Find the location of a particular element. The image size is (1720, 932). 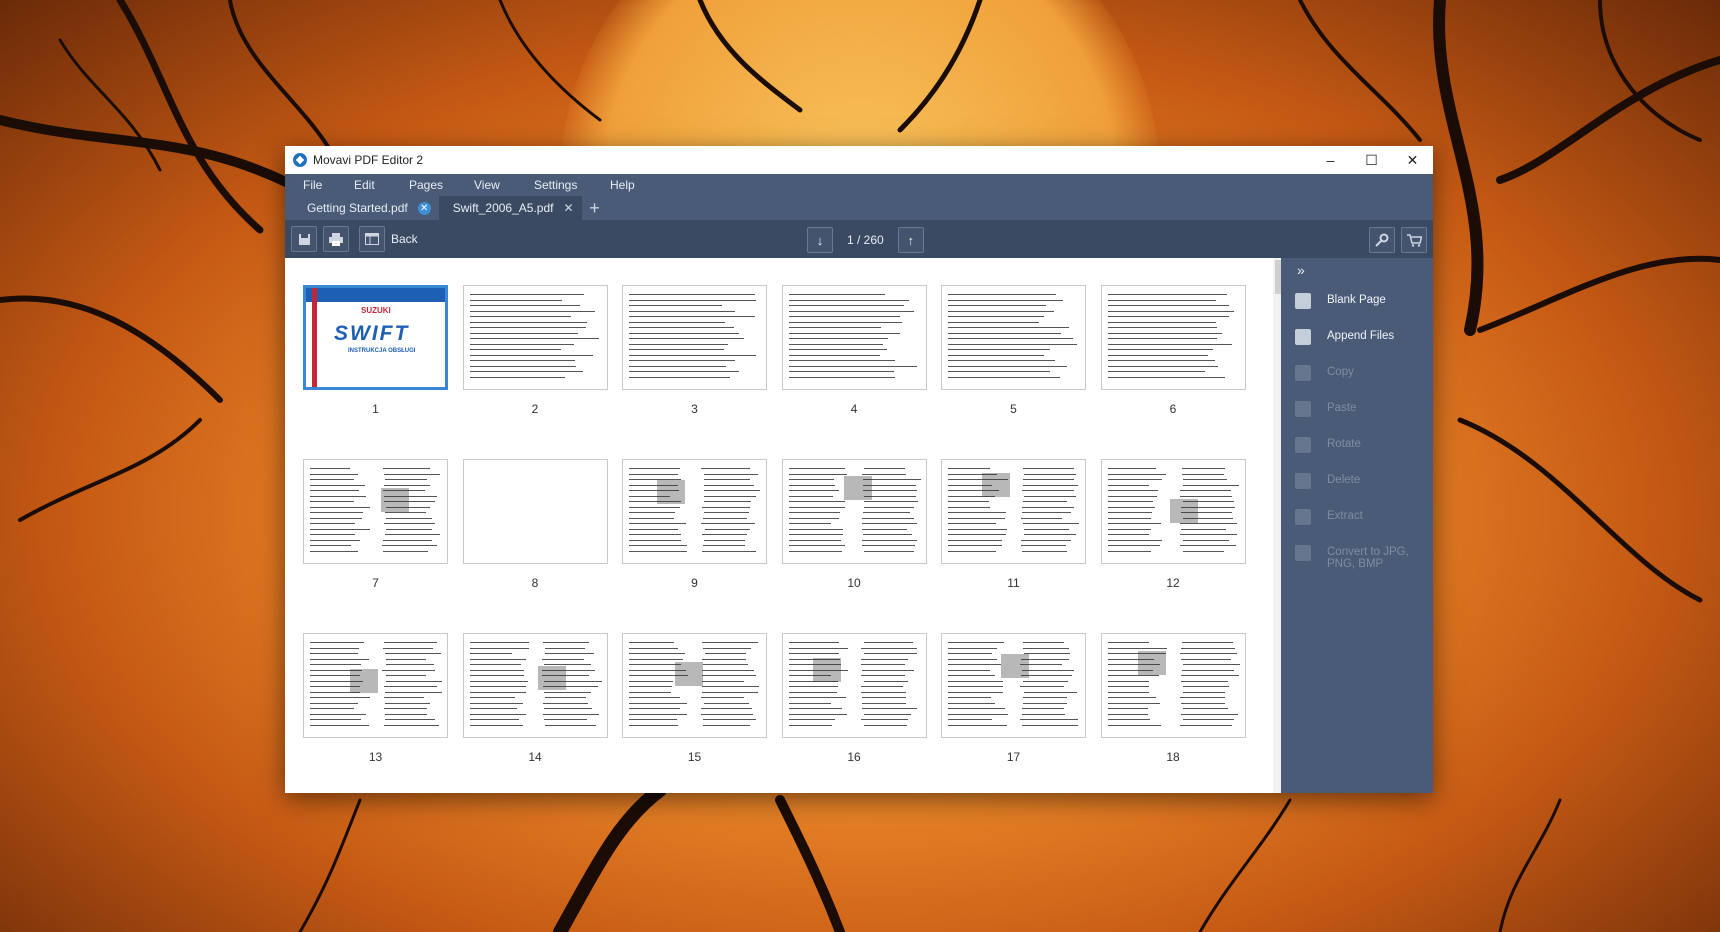

minimize-button: – is located at coordinates (1330, 160).